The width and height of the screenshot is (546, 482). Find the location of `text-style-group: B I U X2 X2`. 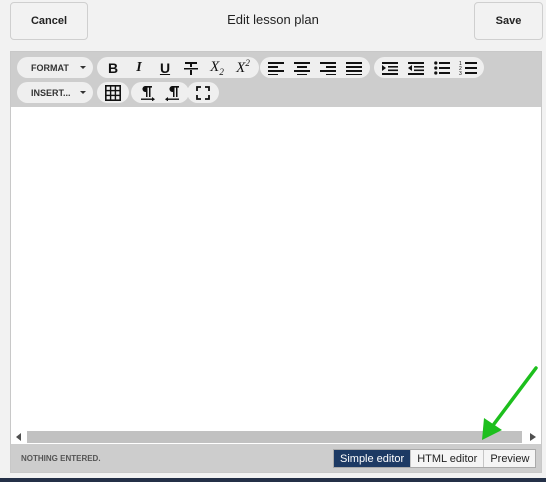

text-style-group: B I U X2 X2 is located at coordinates (178, 67).